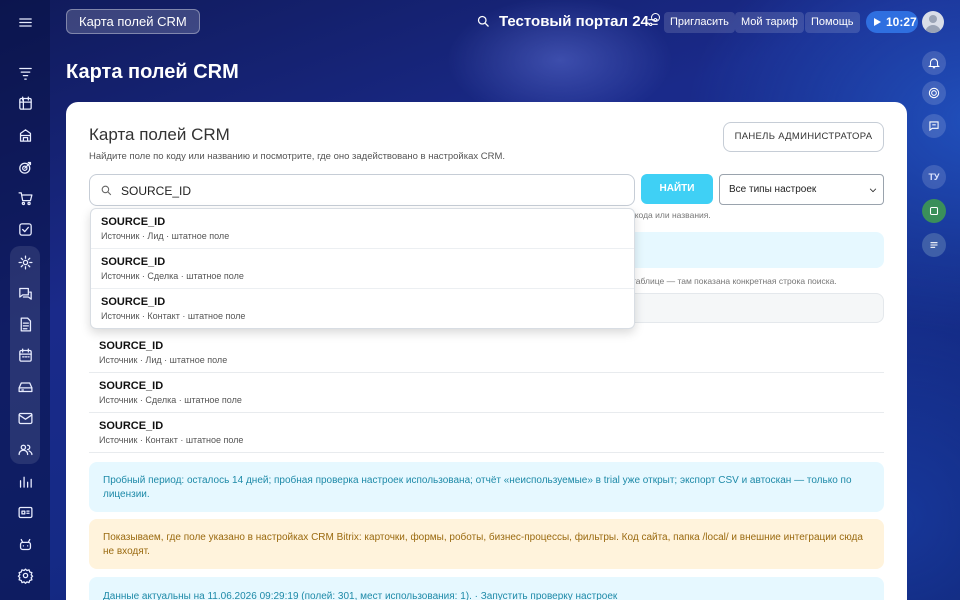 This screenshot has height=600, width=960. I want to click on tasks-icon, so click(25, 229).